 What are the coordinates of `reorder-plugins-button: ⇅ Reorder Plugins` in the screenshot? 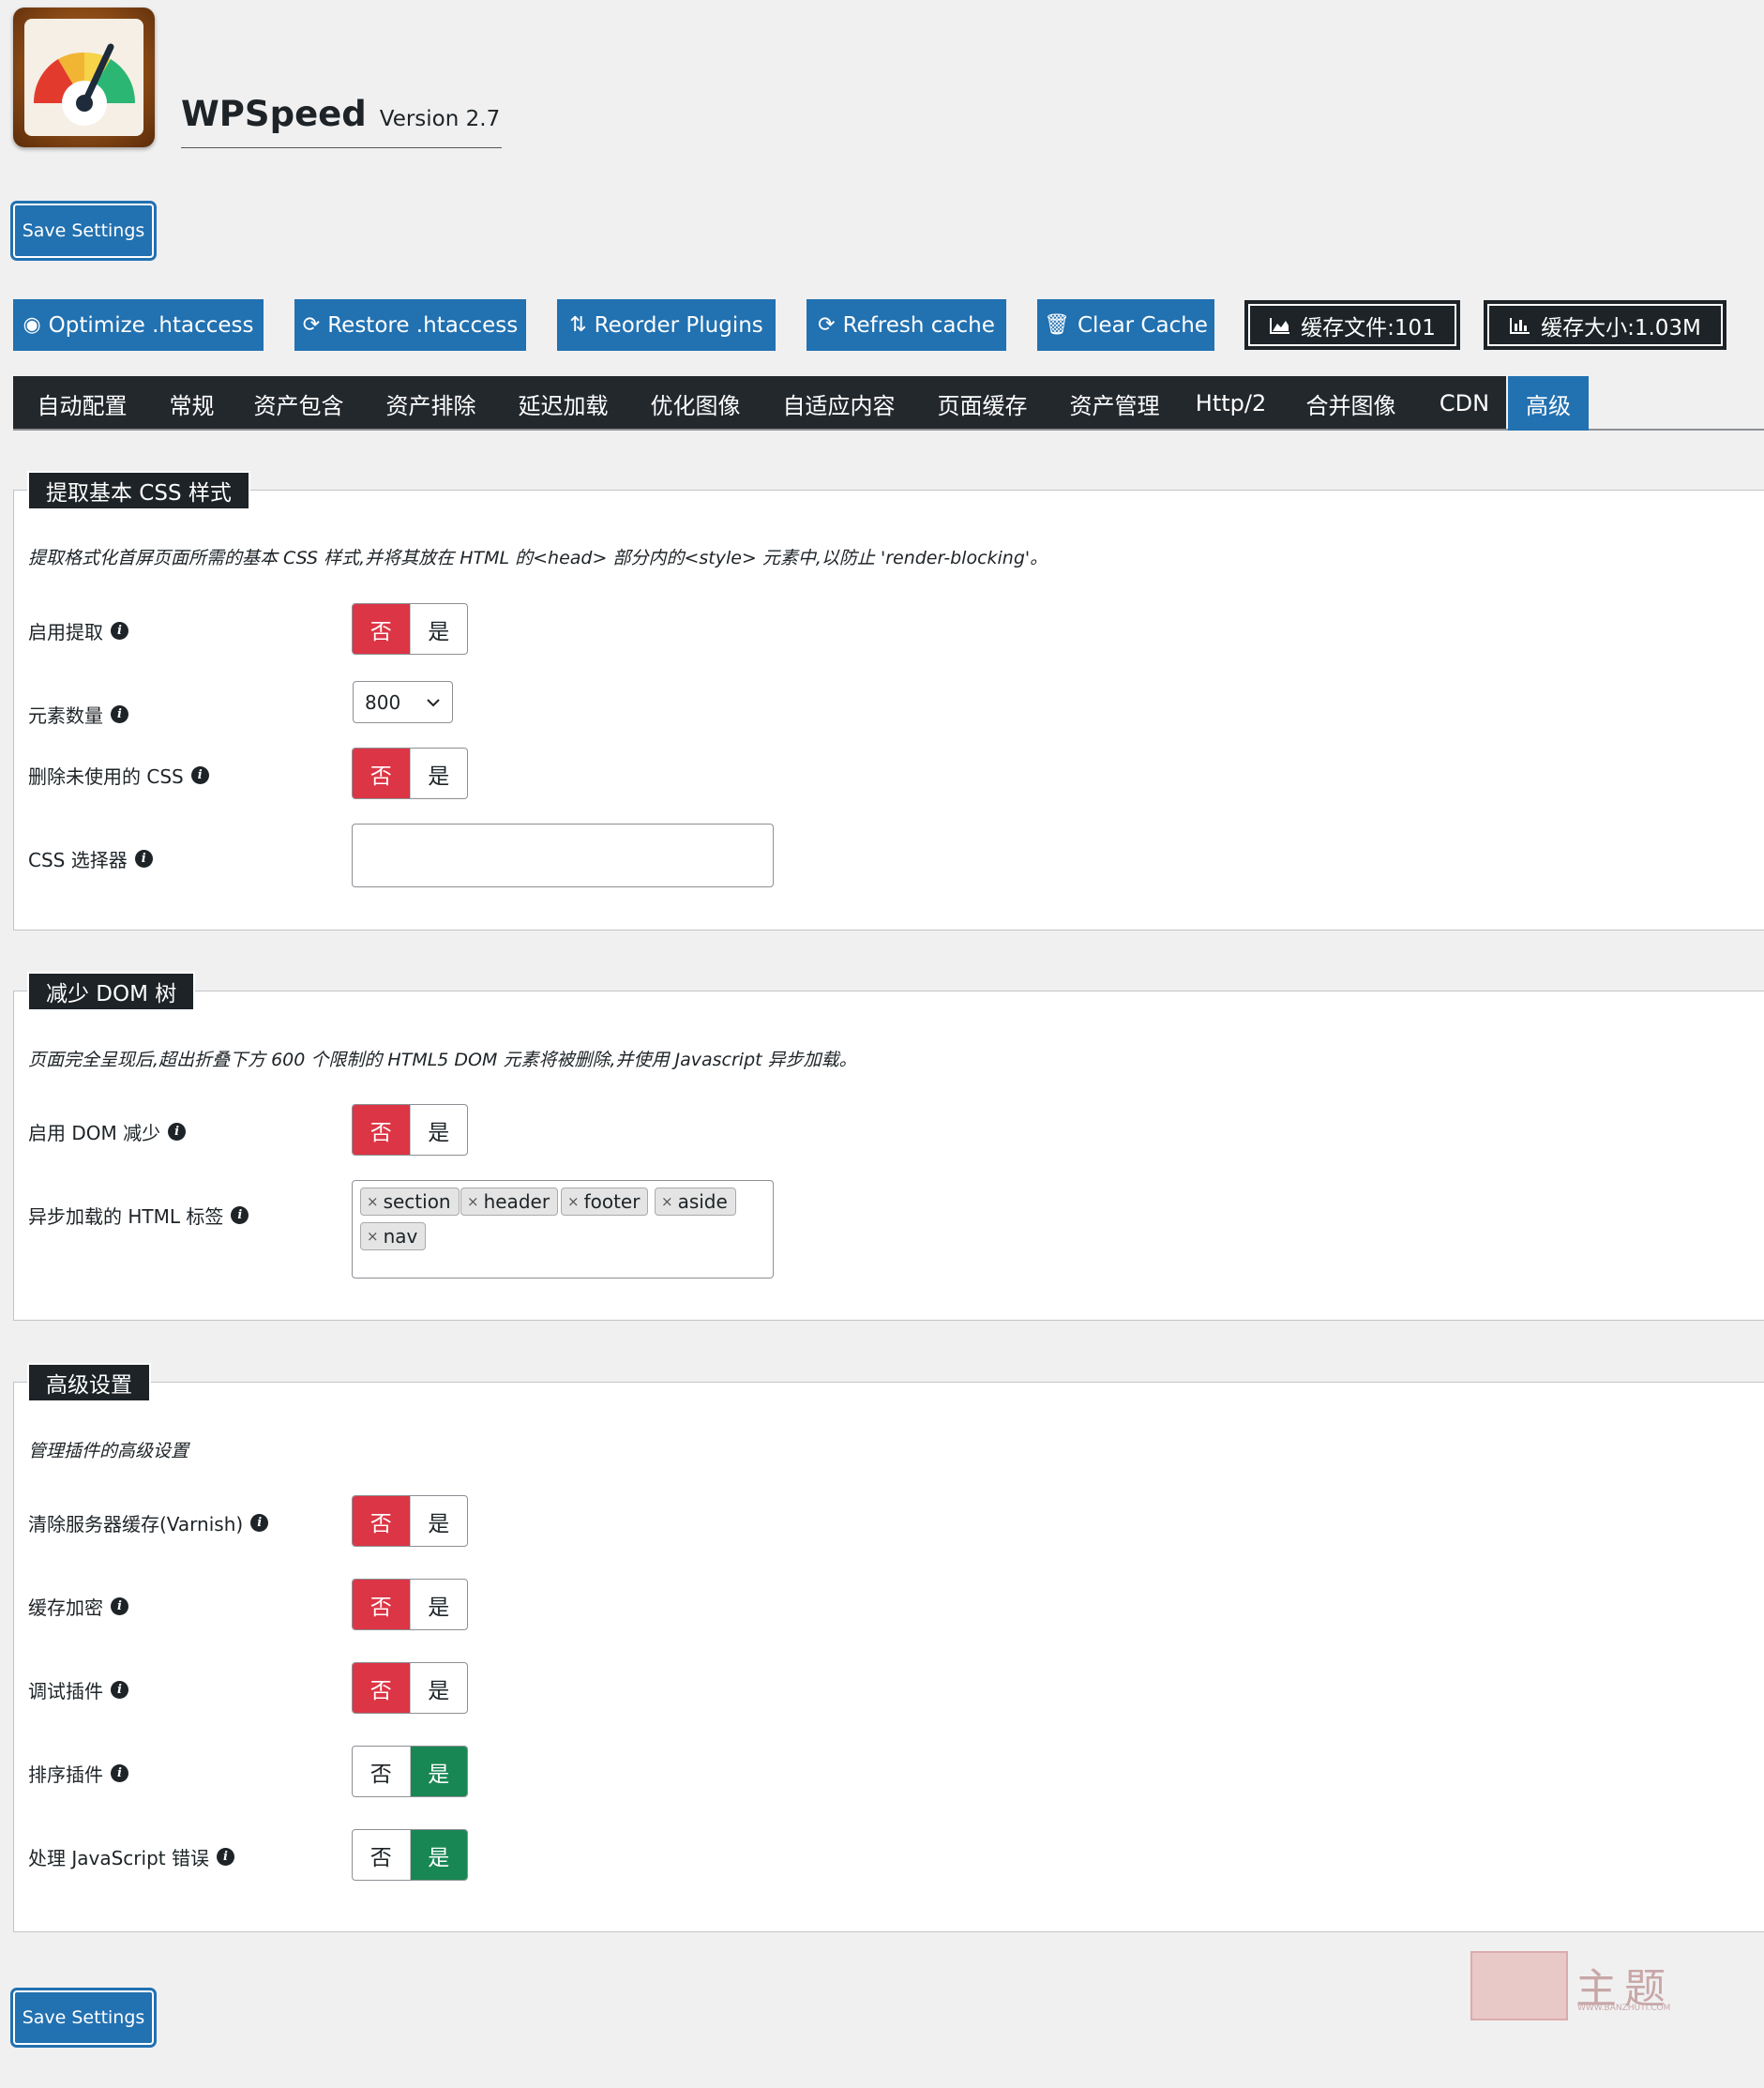 It's located at (666, 325).